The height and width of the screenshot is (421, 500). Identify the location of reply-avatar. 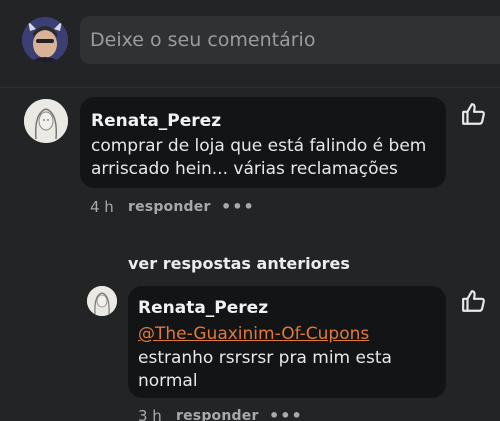
(102, 301).